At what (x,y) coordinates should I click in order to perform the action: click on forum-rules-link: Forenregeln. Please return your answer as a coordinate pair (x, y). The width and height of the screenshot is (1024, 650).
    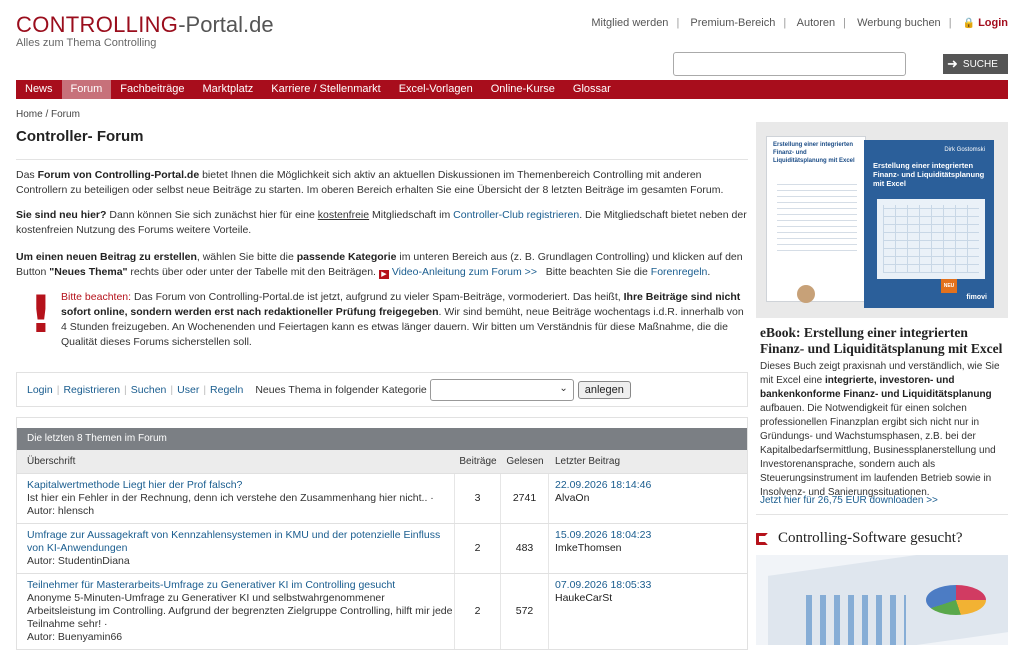
    Looking at the image, I should click on (679, 272).